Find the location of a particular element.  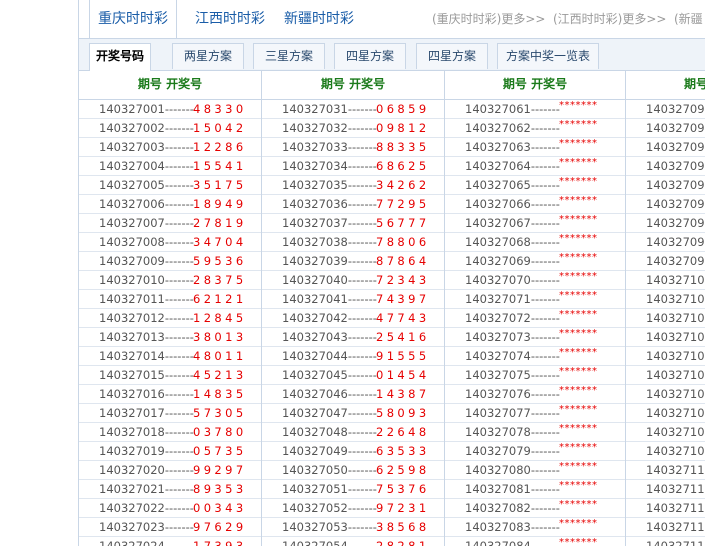

draw-number: 12286 is located at coordinates (220, 147).